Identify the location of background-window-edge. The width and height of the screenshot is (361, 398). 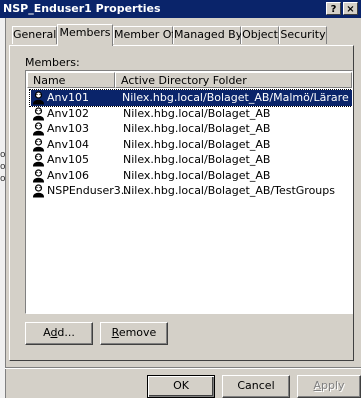
(3, 208).